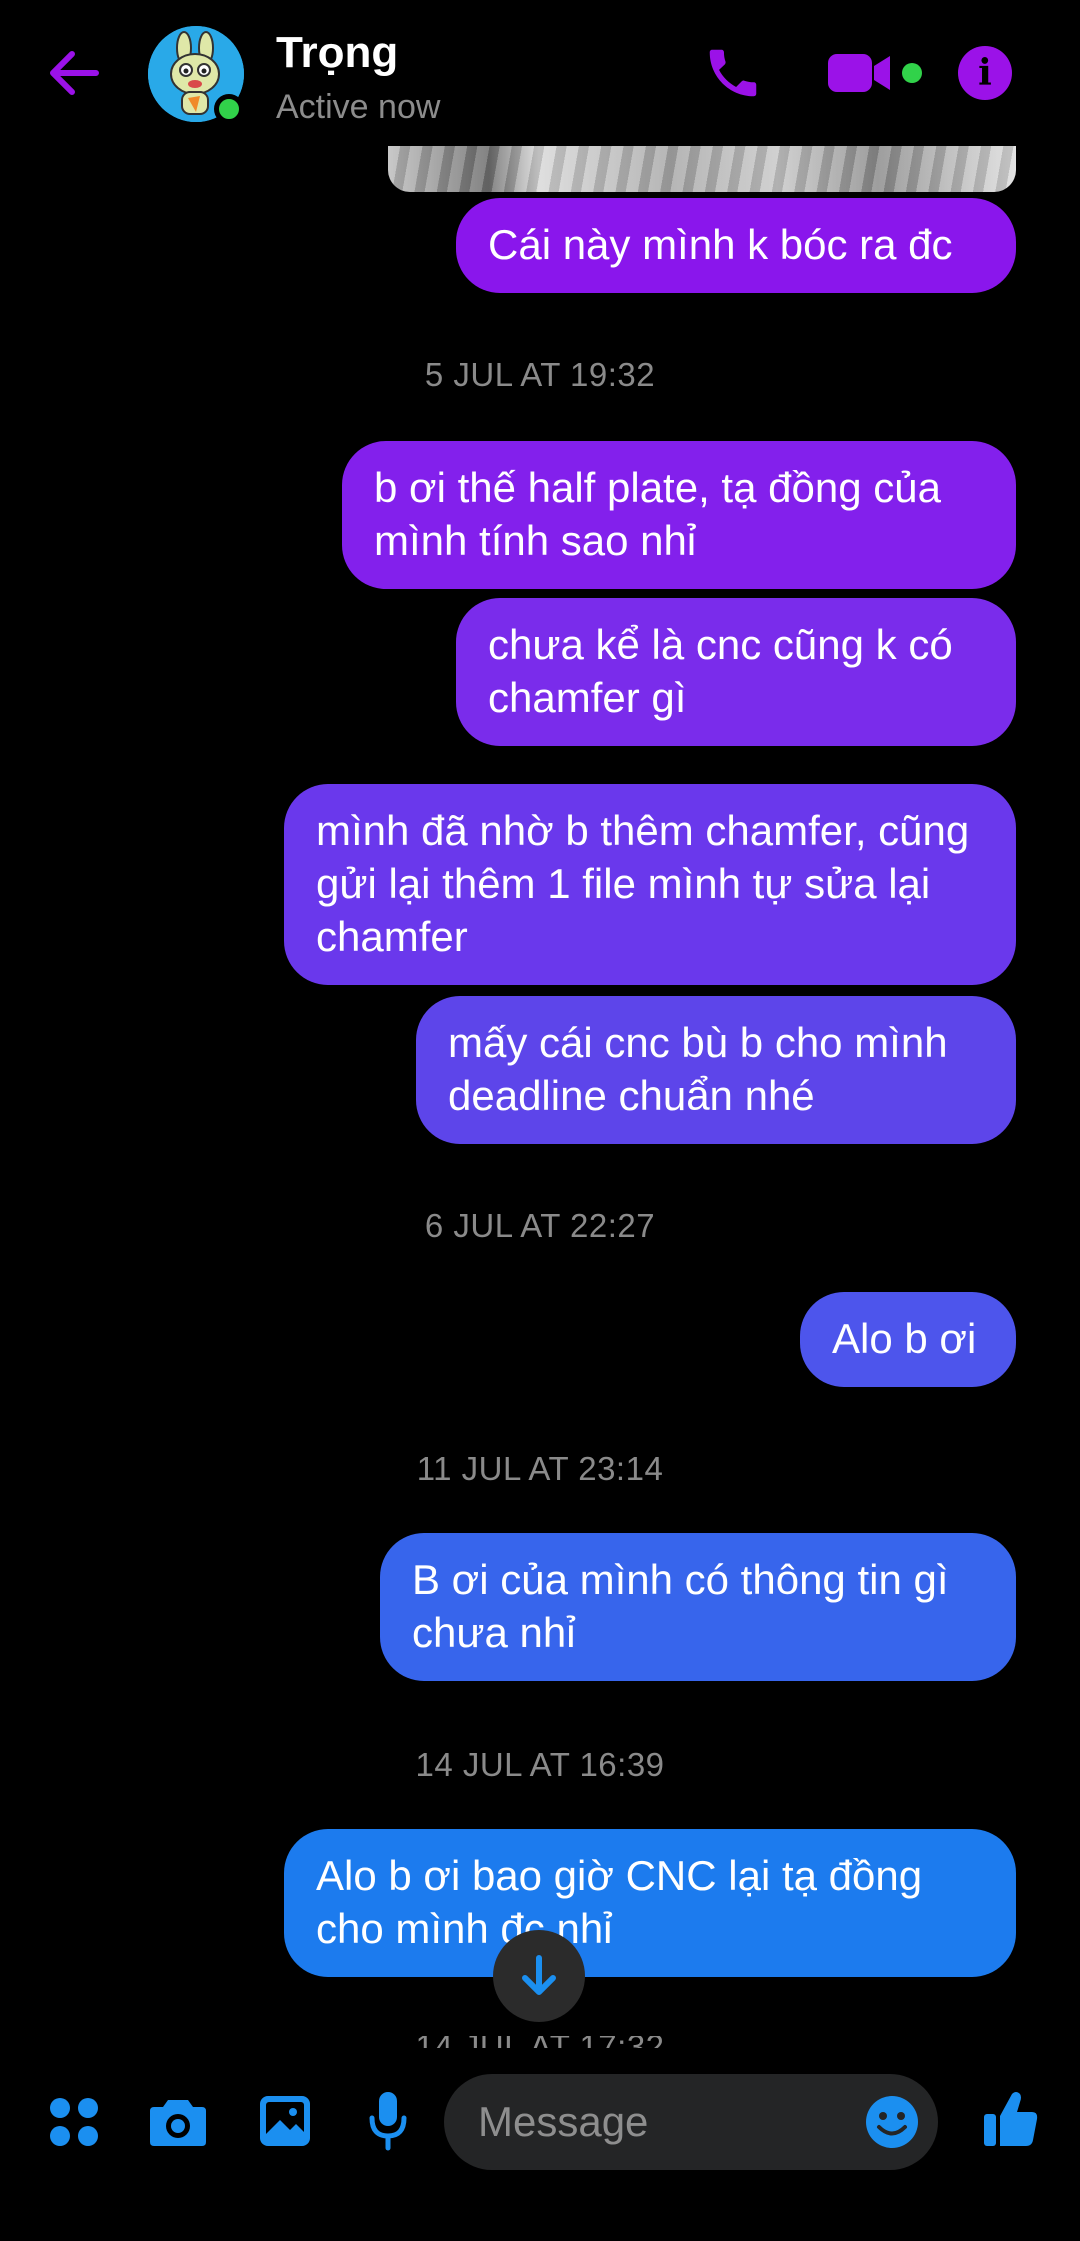 This screenshot has width=1080, height=2241. I want to click on phone-icon, so click(733, 73).